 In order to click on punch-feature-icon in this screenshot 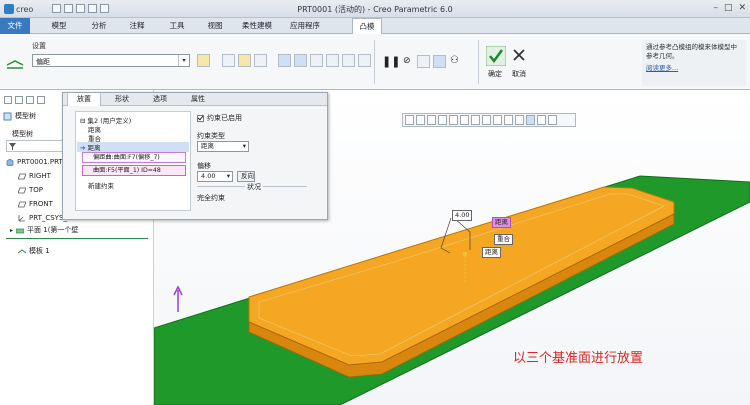, I will do `click(15, 64)`.